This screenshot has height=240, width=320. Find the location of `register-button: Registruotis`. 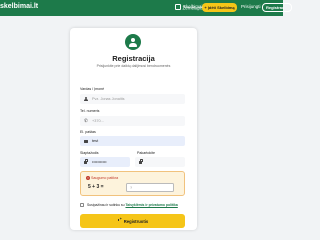

register-button: Registruotis is located at coordinates (132, 221).